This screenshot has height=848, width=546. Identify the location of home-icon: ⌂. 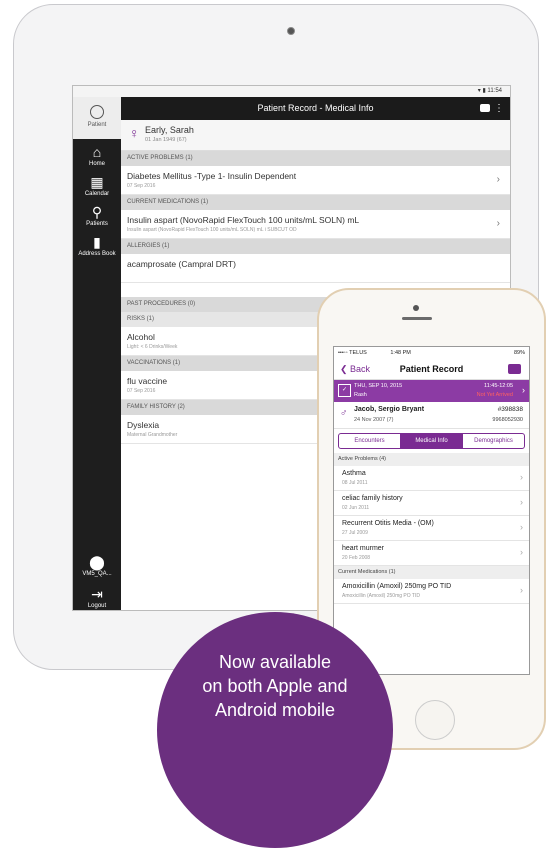
(97, 152).